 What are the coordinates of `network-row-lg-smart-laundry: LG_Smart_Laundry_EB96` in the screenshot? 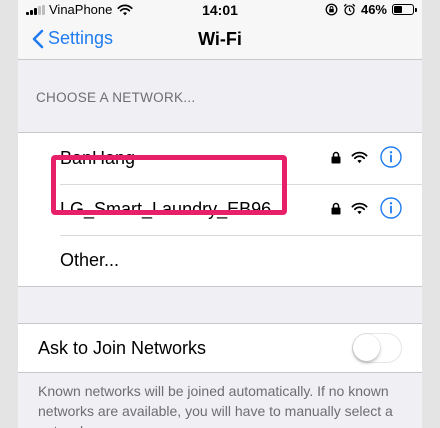 It's located at (220, 209).